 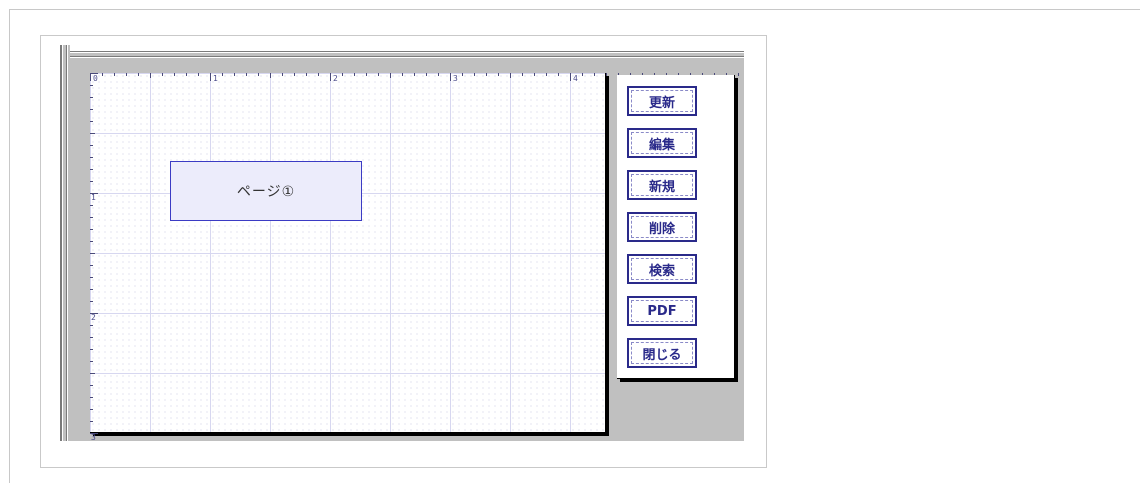 I want to click on page-label: ページ①, so click(x=266, y=192).